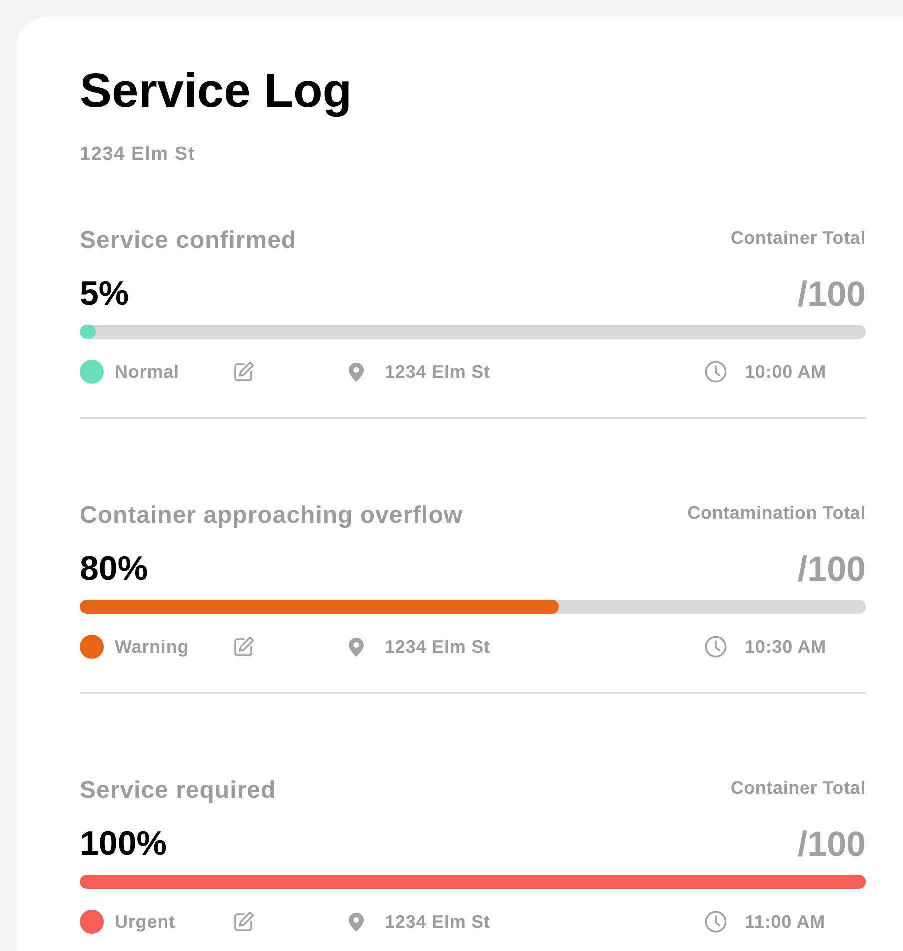 The height and width of the screenshot is (951, 903). What do you see at coordinates (145, 922) in the screenshot?
I see `status-label: Urgent` at bounding box center [145, 922].